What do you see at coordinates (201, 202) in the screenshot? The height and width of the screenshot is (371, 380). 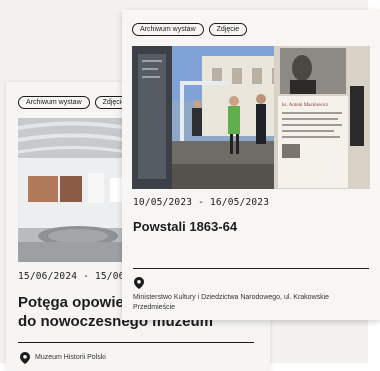 I see `date-range: 10/05/2023 - 16/05/2023` at bounding box center [201, 202].